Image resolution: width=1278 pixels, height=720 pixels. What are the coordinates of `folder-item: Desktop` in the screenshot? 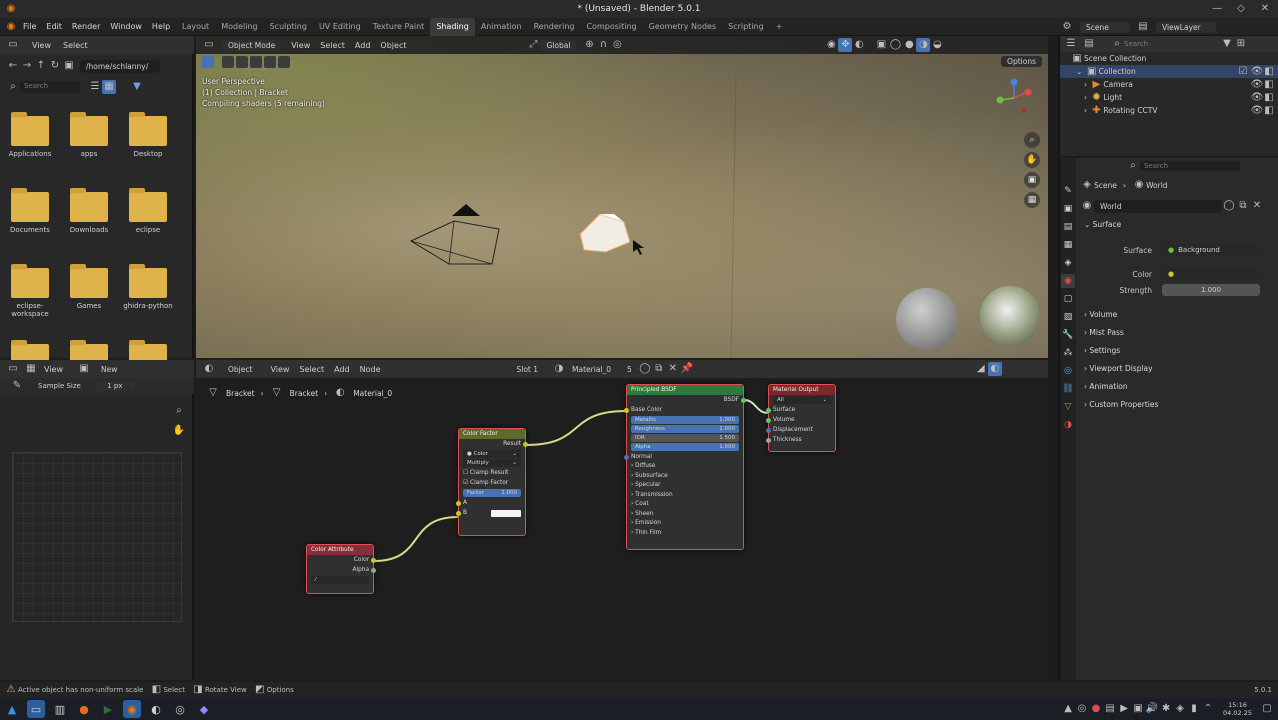 It's located at (148, 135).